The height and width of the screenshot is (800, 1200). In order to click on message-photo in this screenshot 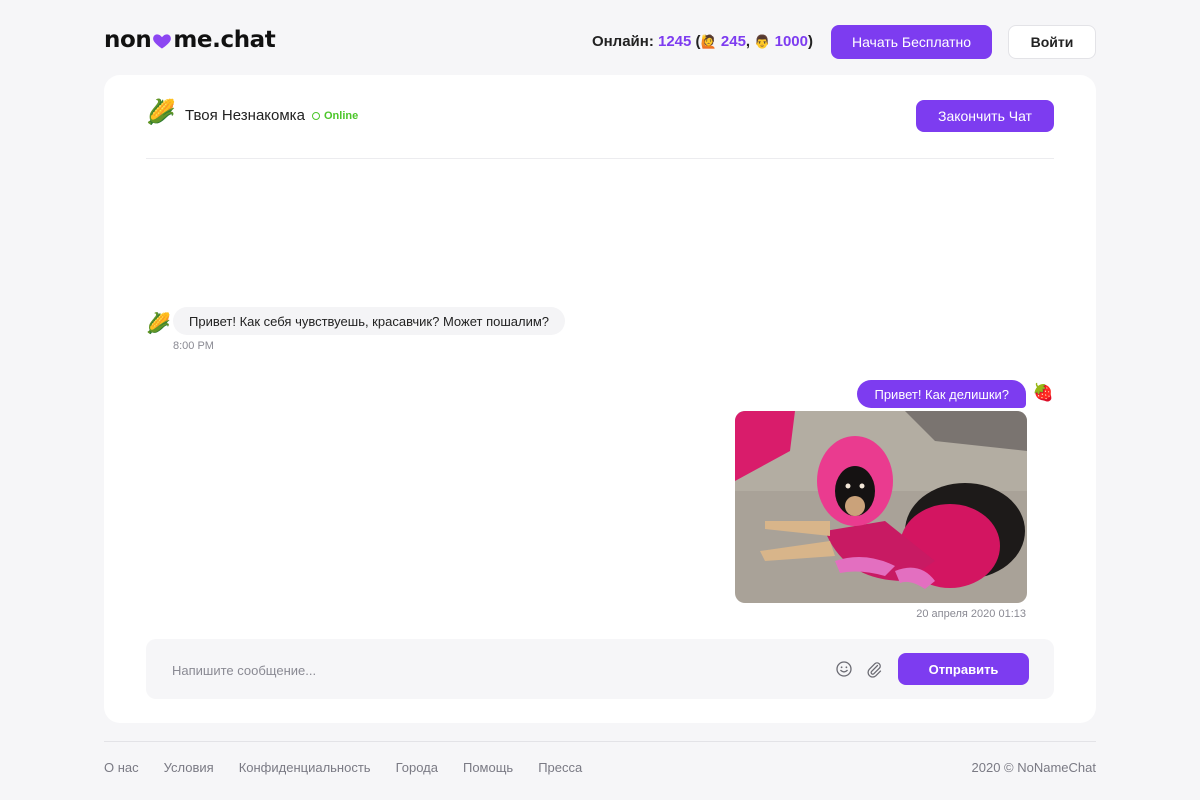, I will do `click(881, 507)`.